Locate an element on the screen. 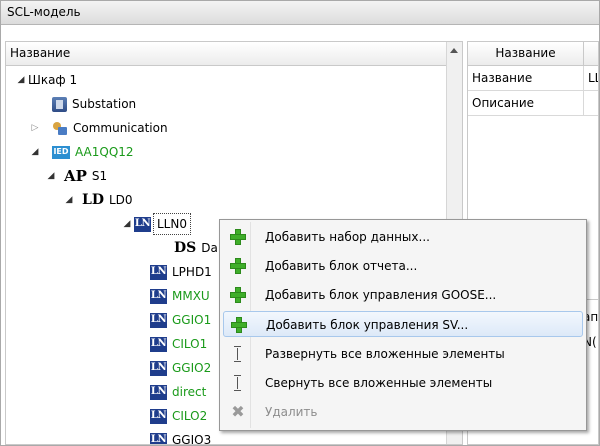 This screenshot has width=600, height=446. property-row: Название LL is located at coordinates (533, 78).